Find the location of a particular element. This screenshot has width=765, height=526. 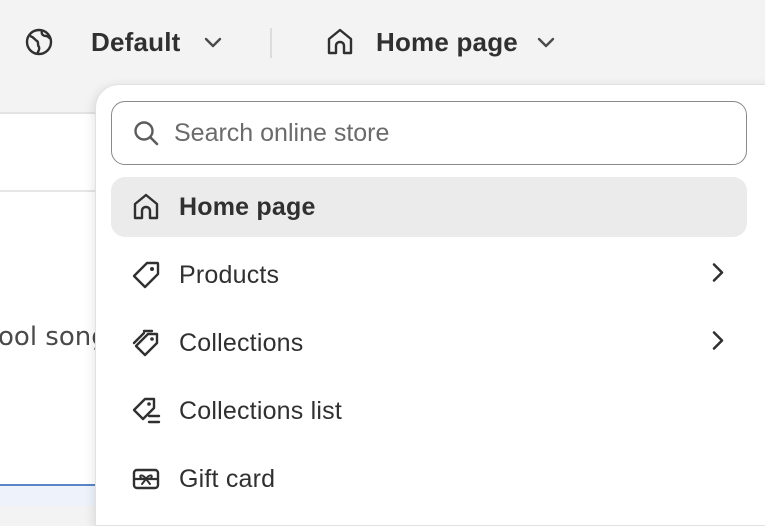

market-selector: Default is located at coordinates (123, 42).